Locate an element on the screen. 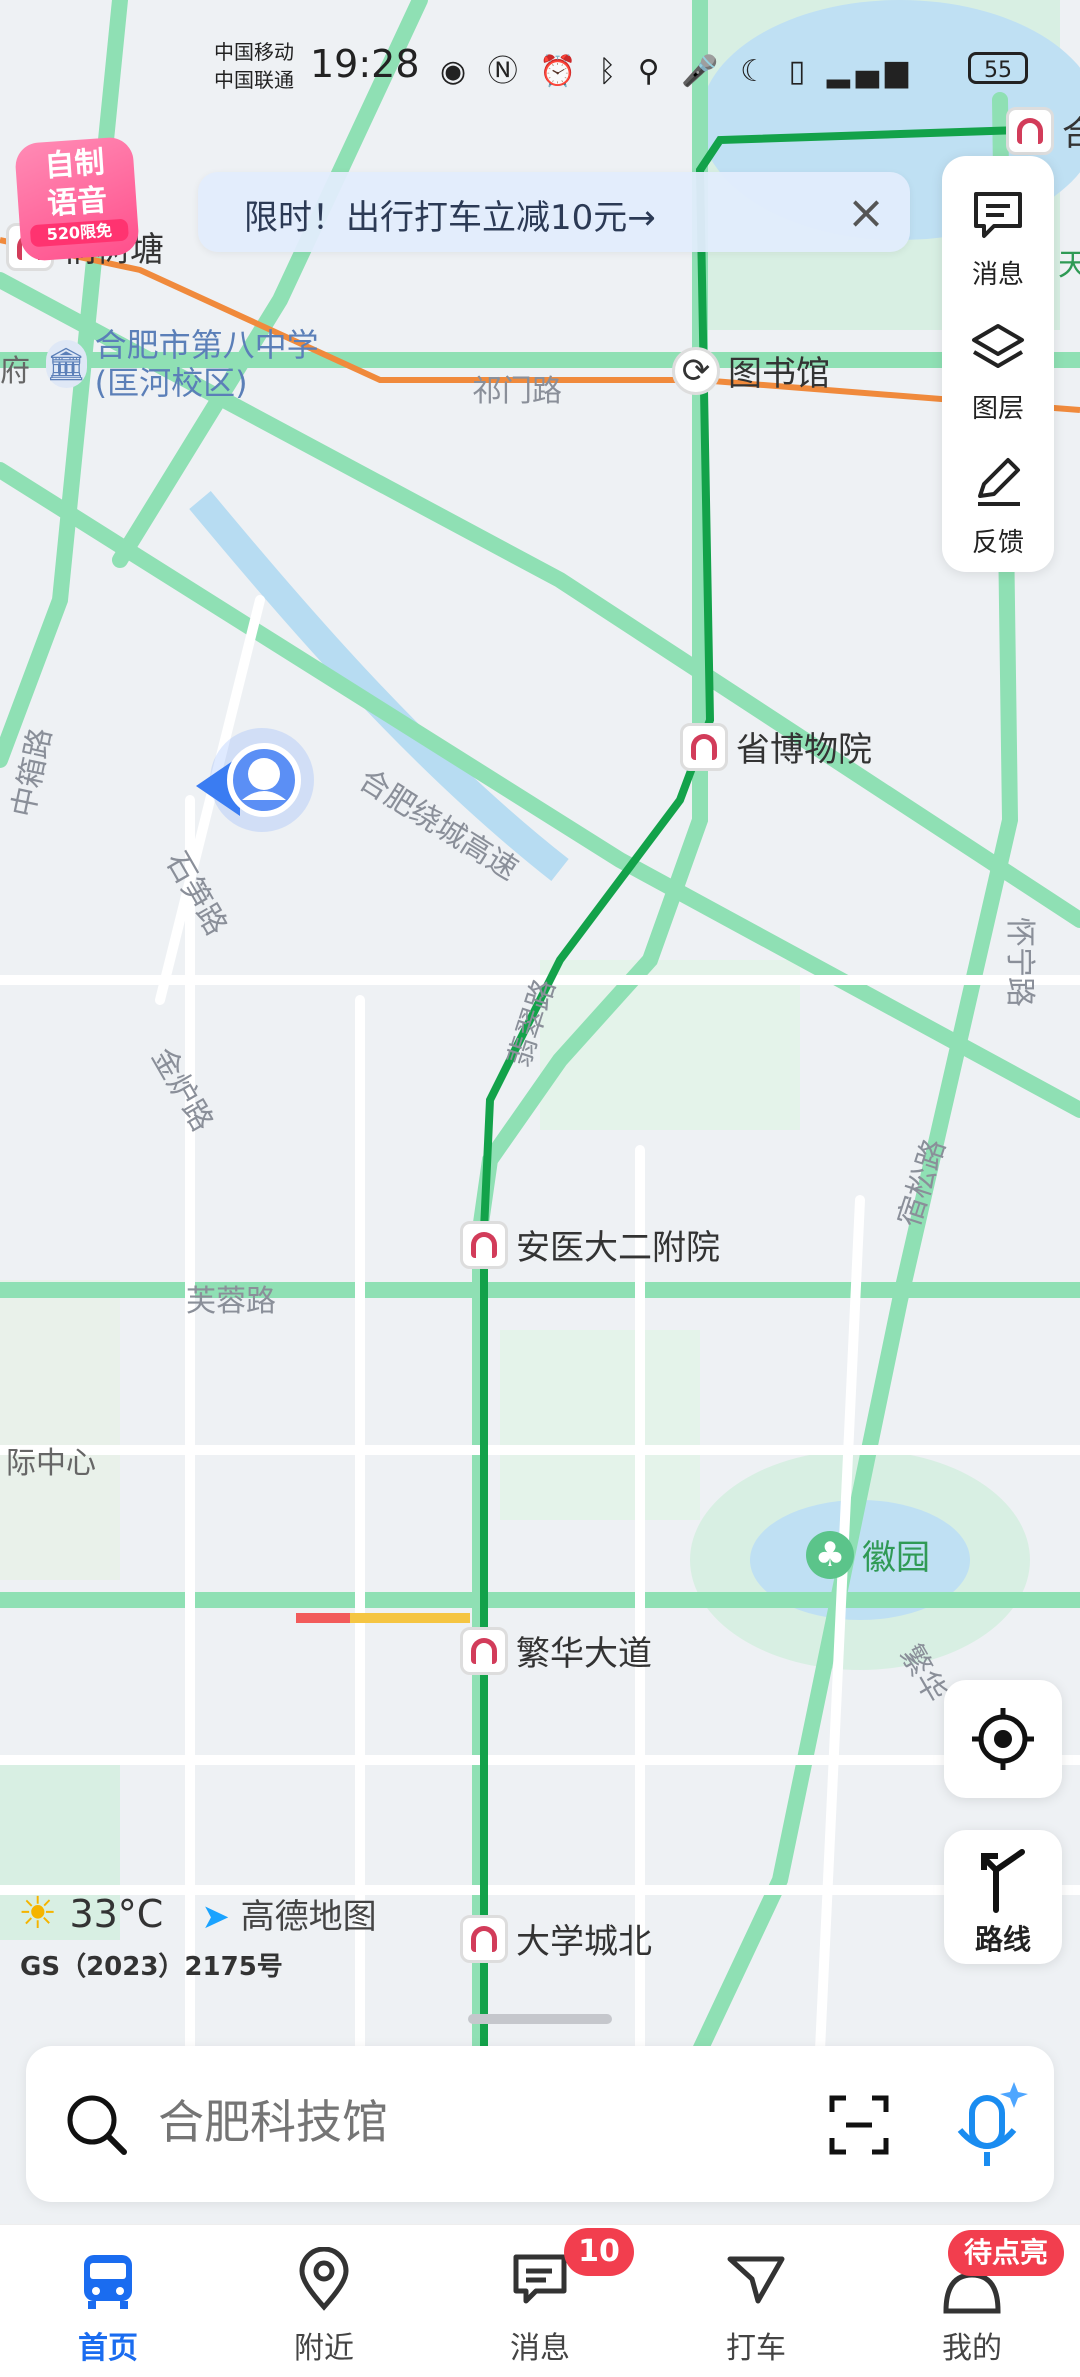  poi-label: 省博物院 is located at coordinates (804, 750).